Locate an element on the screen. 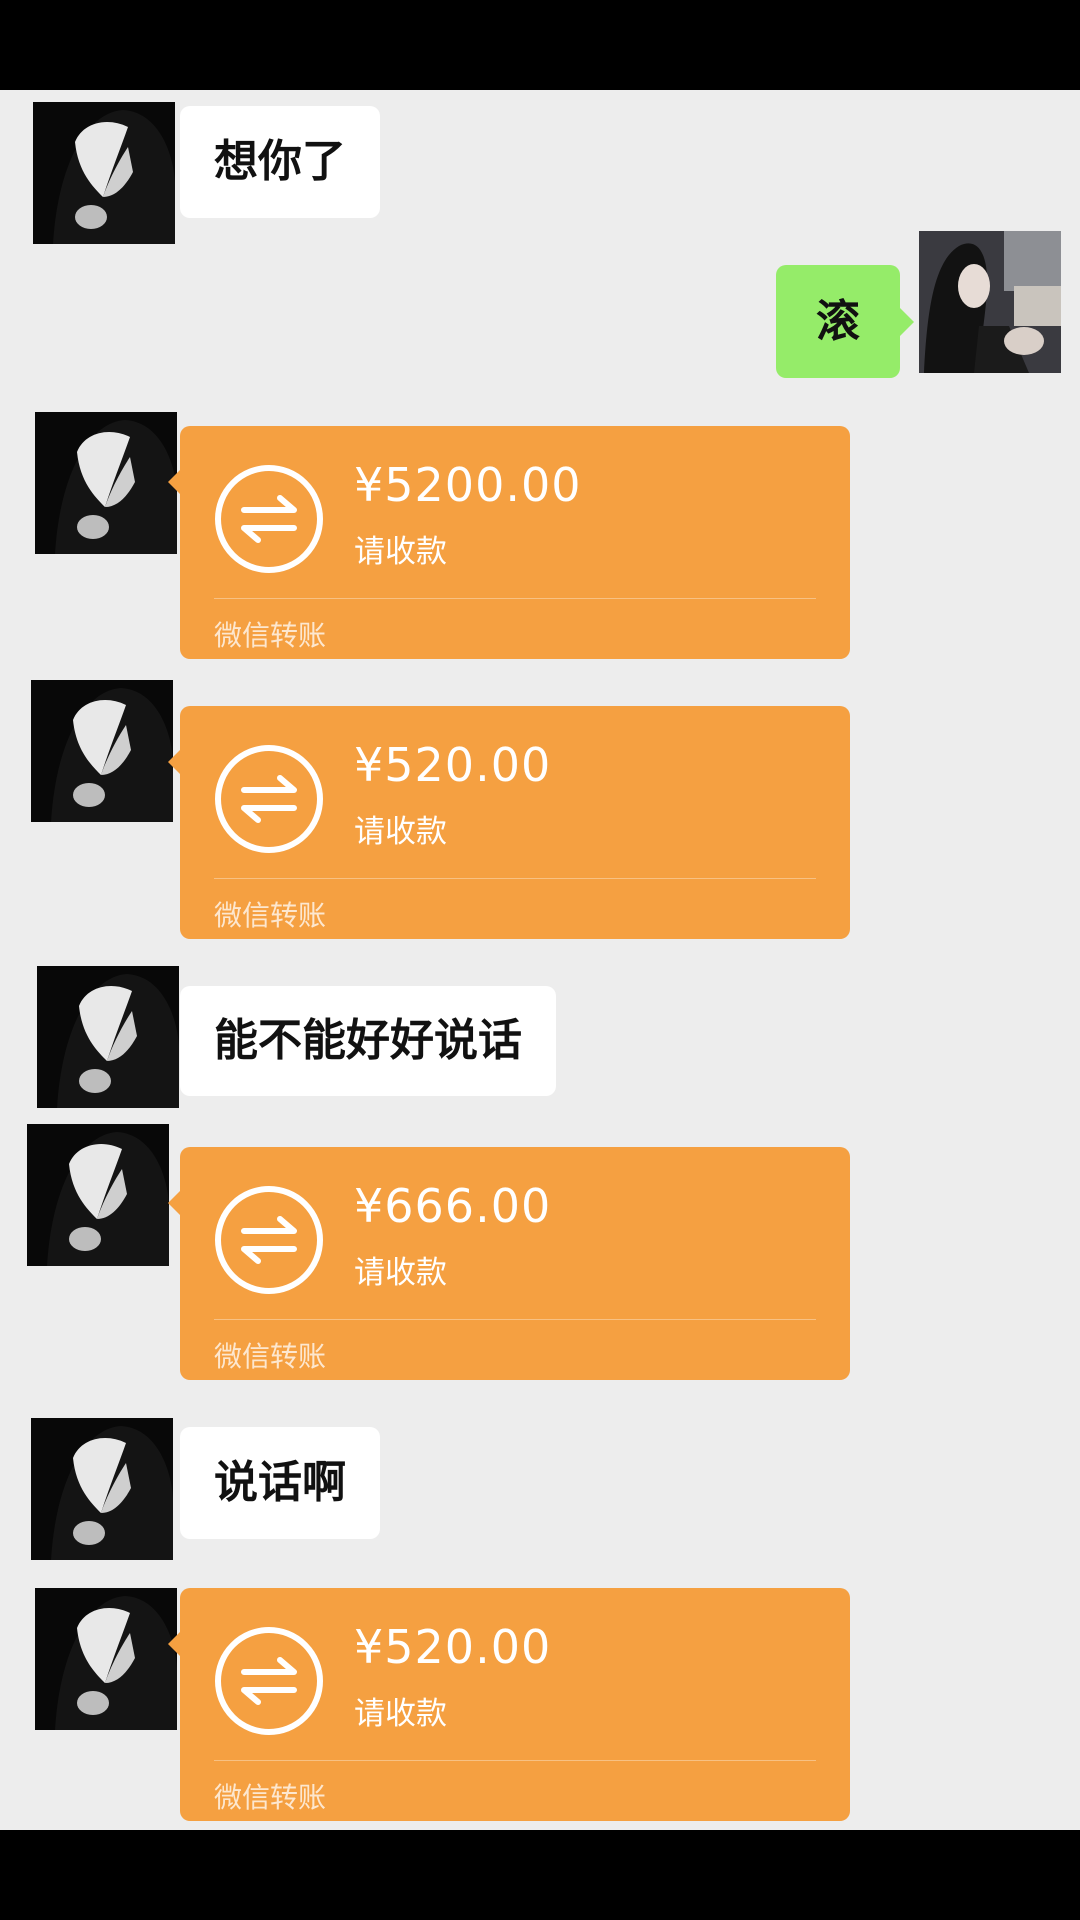  message-text-bubble: 说话啊 is located at coordinates (280, 1483).